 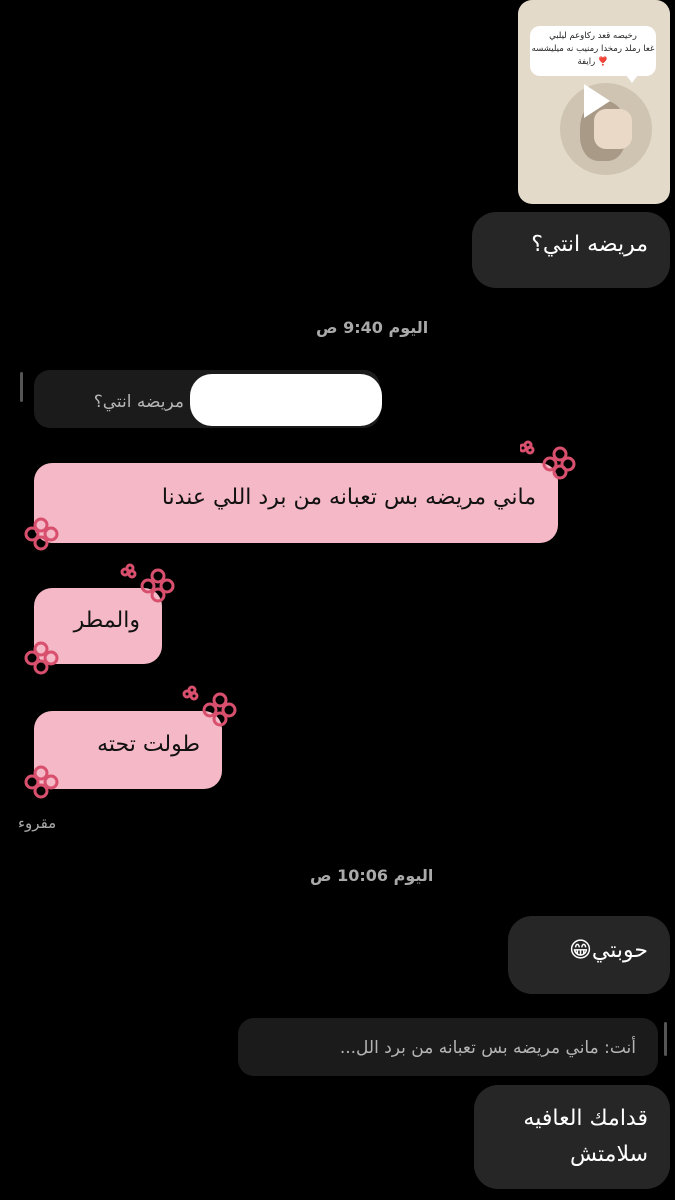 What do you see at coordinates (138, 402) in the screenshot?
I see `reply-quote-text: مريضه انتي؟` at bounding box center [138, 402].